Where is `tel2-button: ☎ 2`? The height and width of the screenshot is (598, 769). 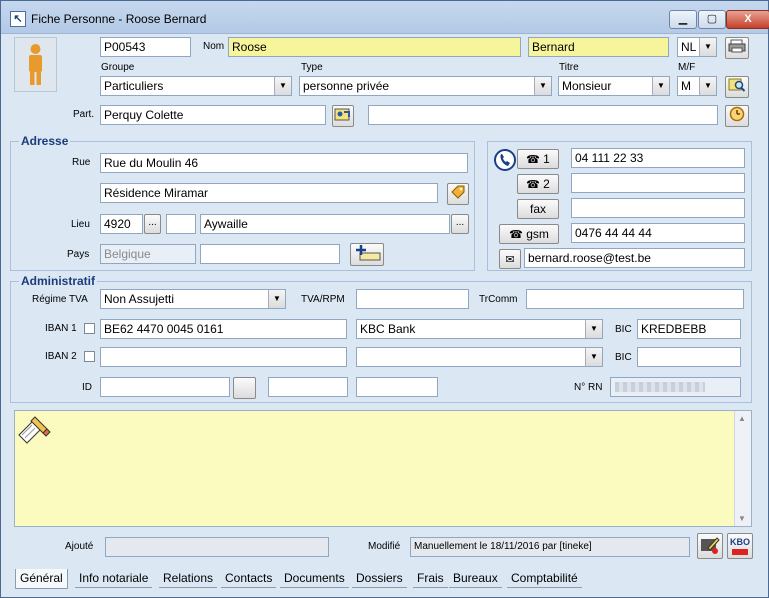 tel2-button: ☎ 2 is located at coordinates (538, 184).